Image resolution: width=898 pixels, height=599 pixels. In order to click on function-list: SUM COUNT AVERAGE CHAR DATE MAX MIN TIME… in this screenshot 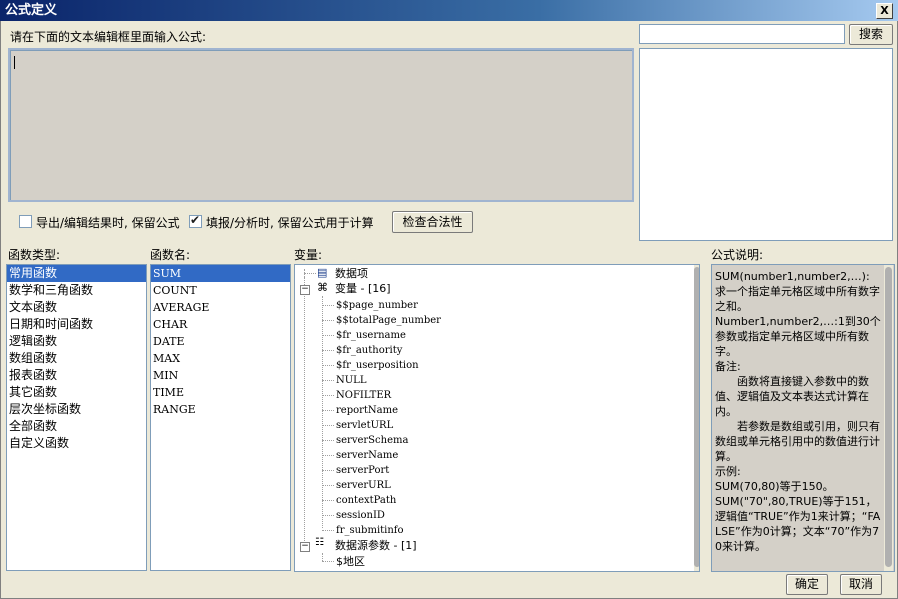, I will do `click(220, 417)`.